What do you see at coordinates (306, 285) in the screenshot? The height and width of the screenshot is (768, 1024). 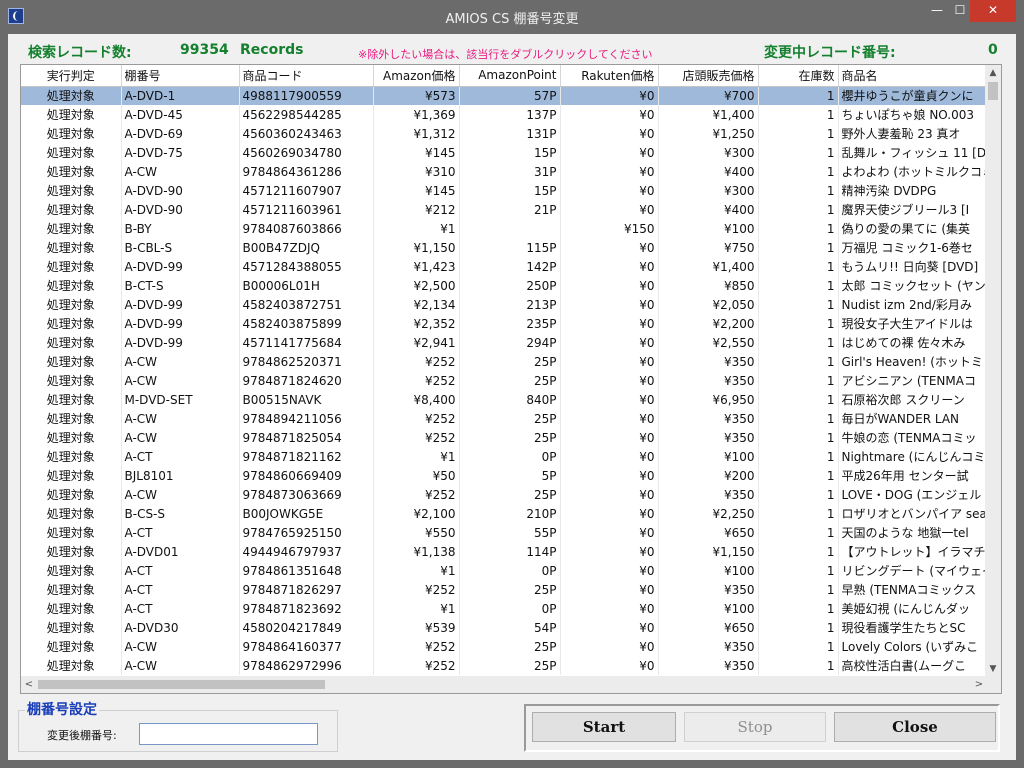 I see `cell-product-code: B00006L01H` at bounding box center [306, 285].